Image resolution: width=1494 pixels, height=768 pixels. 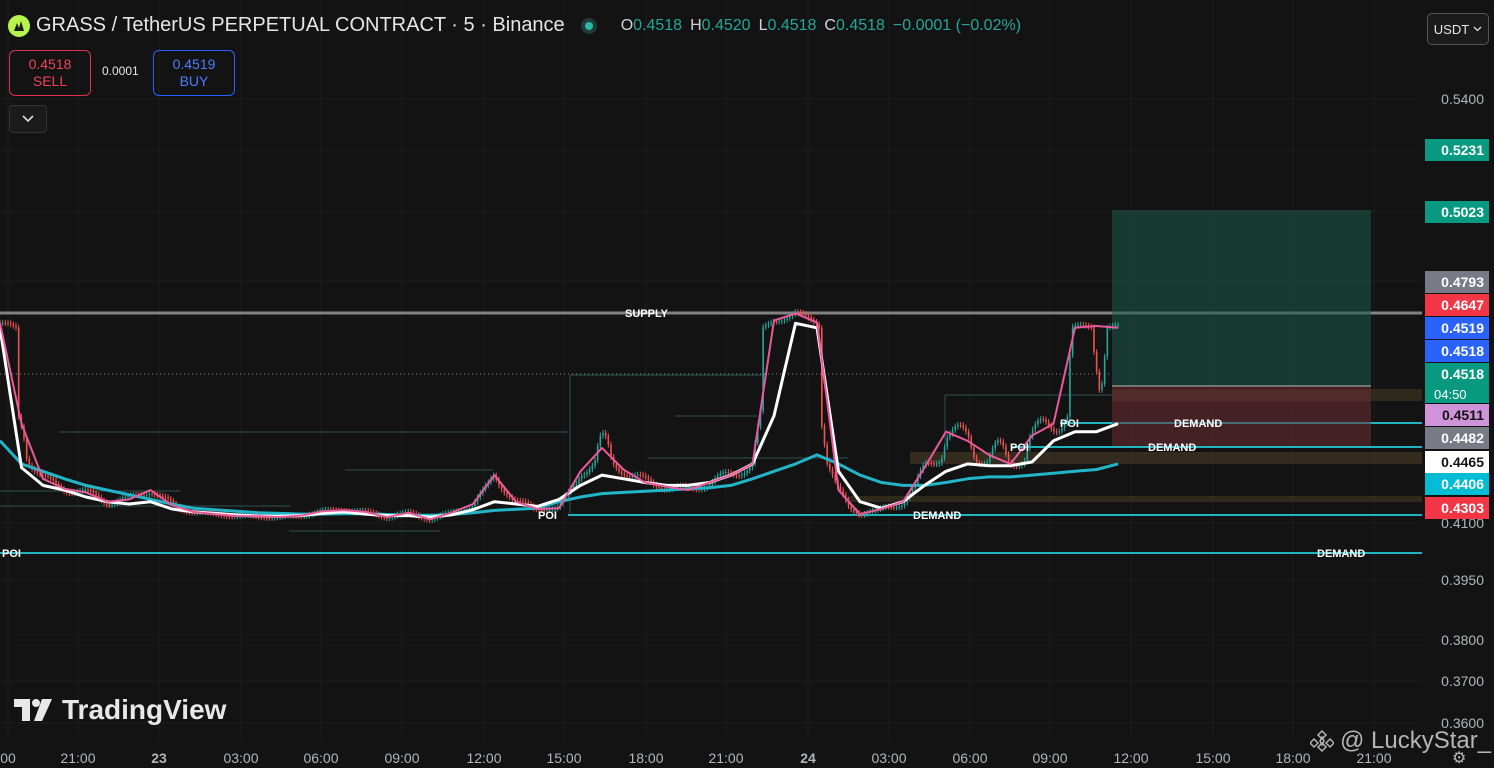 I want to click on sell-button: 0.4518 SELL, so click(x=50, y=73).